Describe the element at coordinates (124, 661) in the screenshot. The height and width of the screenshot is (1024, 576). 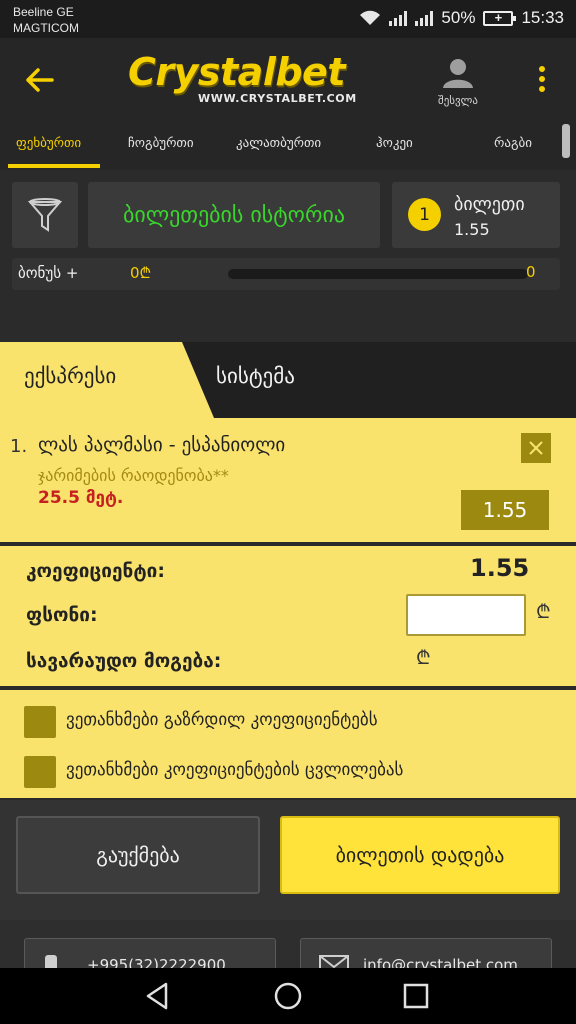
I see `potential-win-label: სავარაუდო მოგება:` at that location.